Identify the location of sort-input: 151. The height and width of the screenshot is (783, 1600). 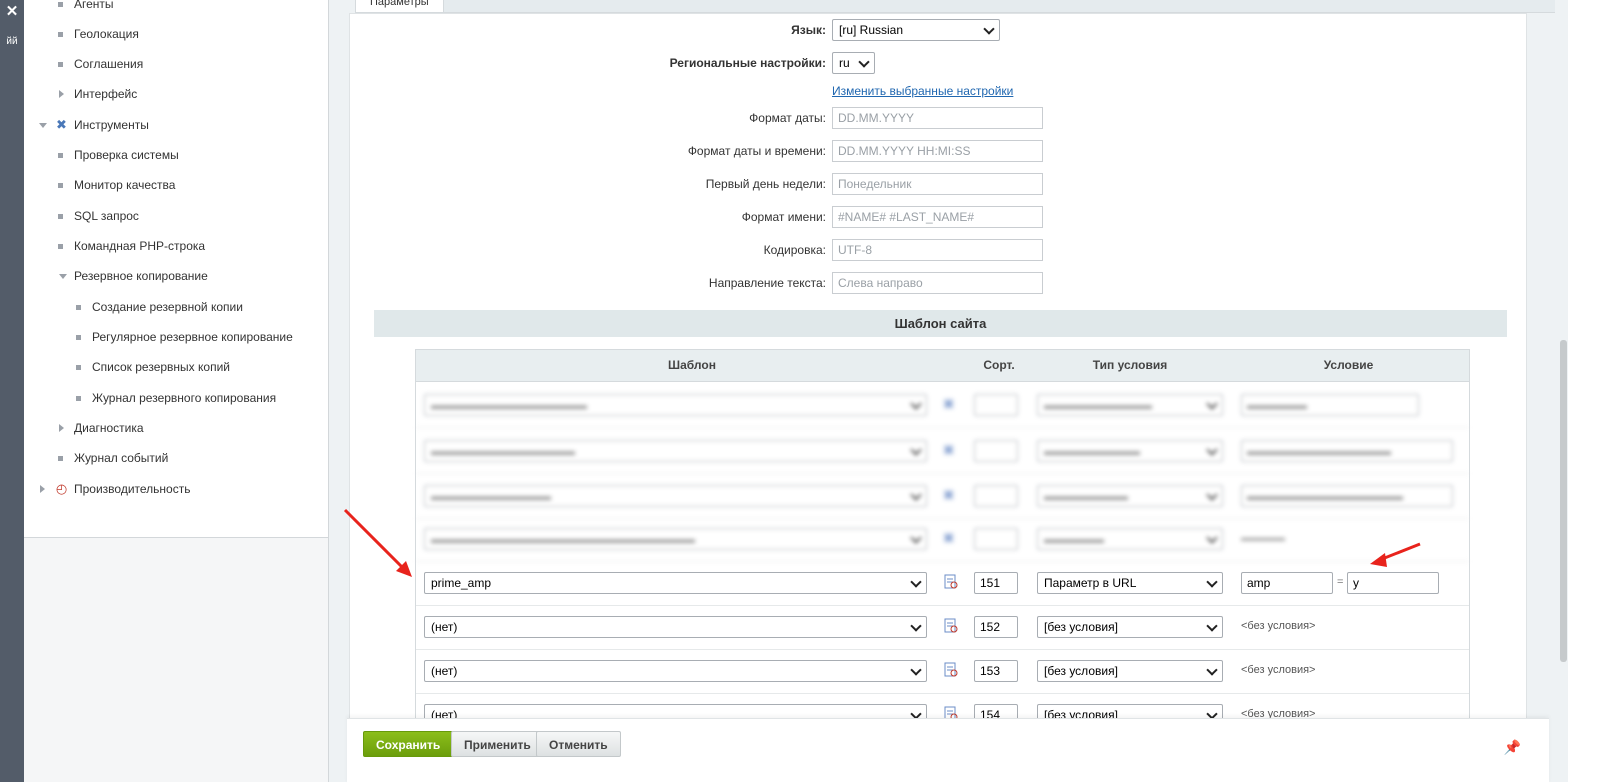
(996, 583).